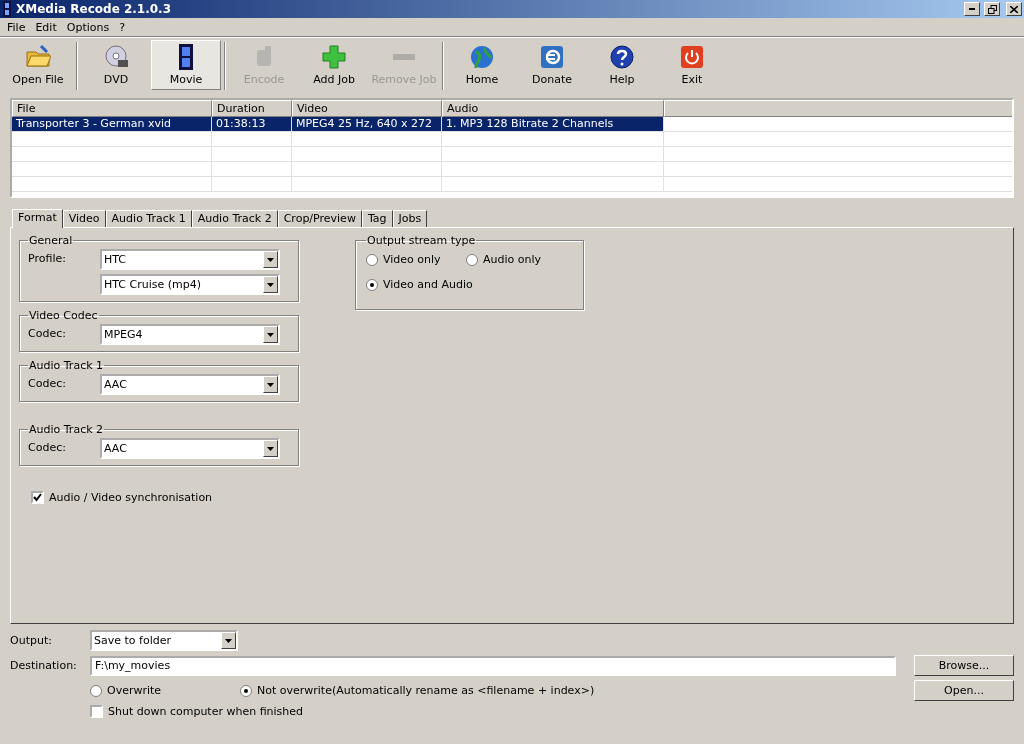 This screenshot has height=744, width=1024. What do you see at coordinates (190, 334) in the screenshot?
I see `dropdown: MPEG4` at bounding box center [190, 334].